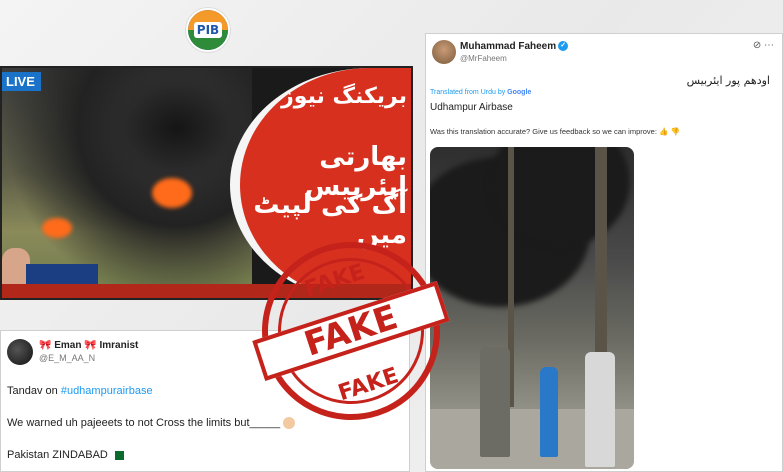 The height and width of the screenshot is (472, 783). Describe the element at coordinates (483, 58) in the screenshot. I see `tweet-author-handle: @MrFaheem` at that location.